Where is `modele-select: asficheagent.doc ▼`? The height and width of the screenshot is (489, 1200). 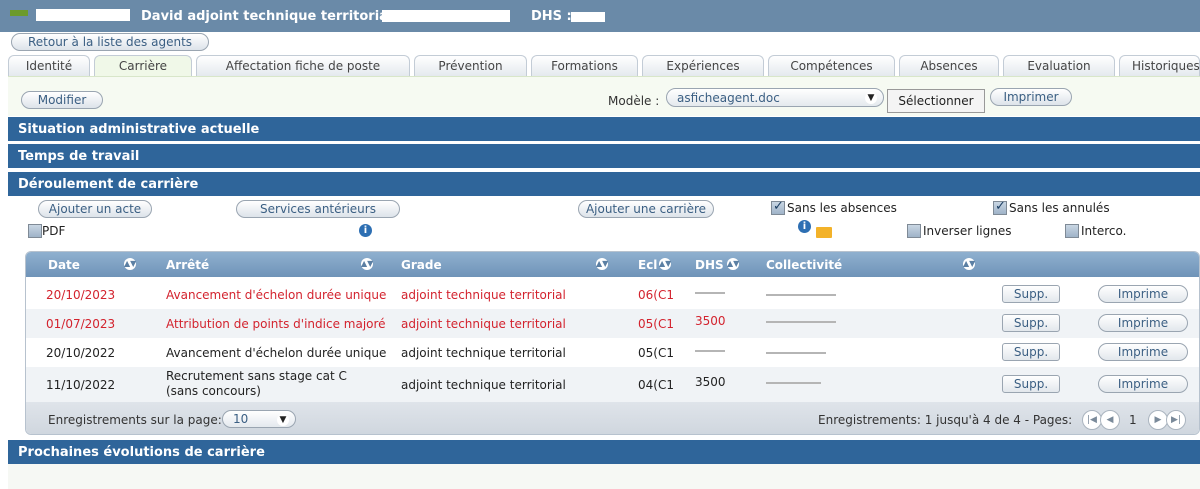
modele-select: asficheagent.doc ▼ is located at coordinates (775, 97).